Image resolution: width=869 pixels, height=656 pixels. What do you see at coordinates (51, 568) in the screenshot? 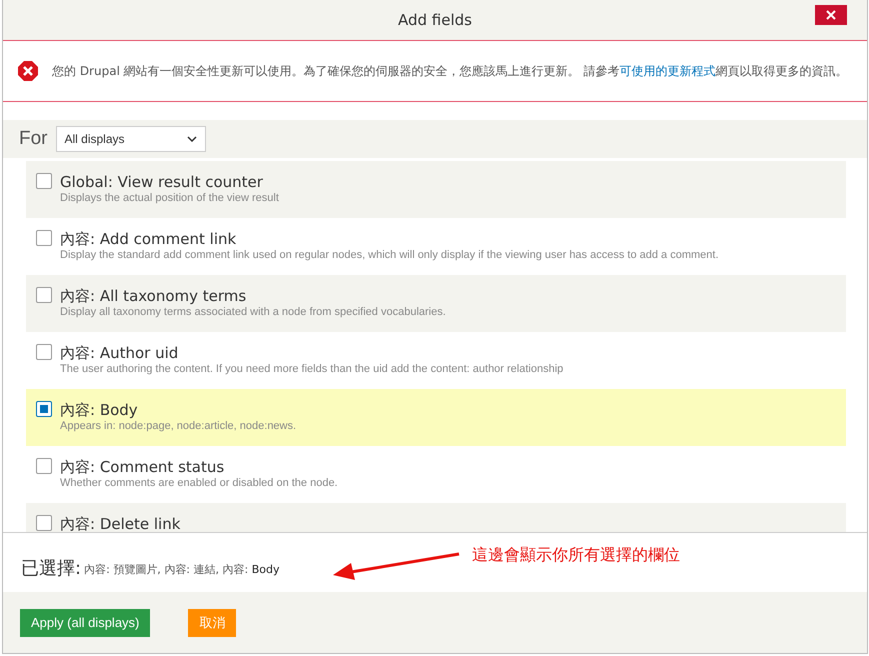
I see `selected-label: 已選擇:` at bounding box center [51, 568].